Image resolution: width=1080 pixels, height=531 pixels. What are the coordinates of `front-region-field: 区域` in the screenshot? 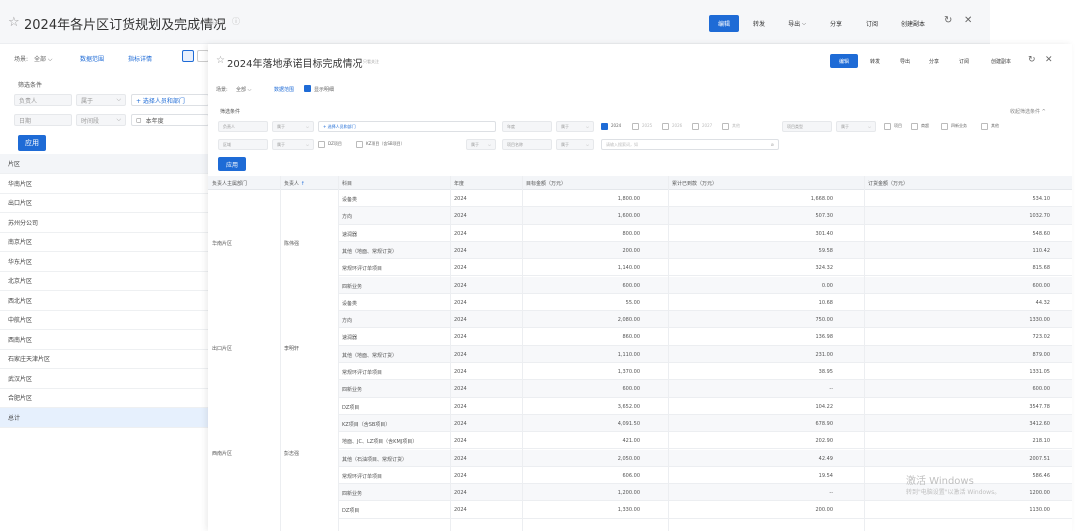 It's located at (243, 144).